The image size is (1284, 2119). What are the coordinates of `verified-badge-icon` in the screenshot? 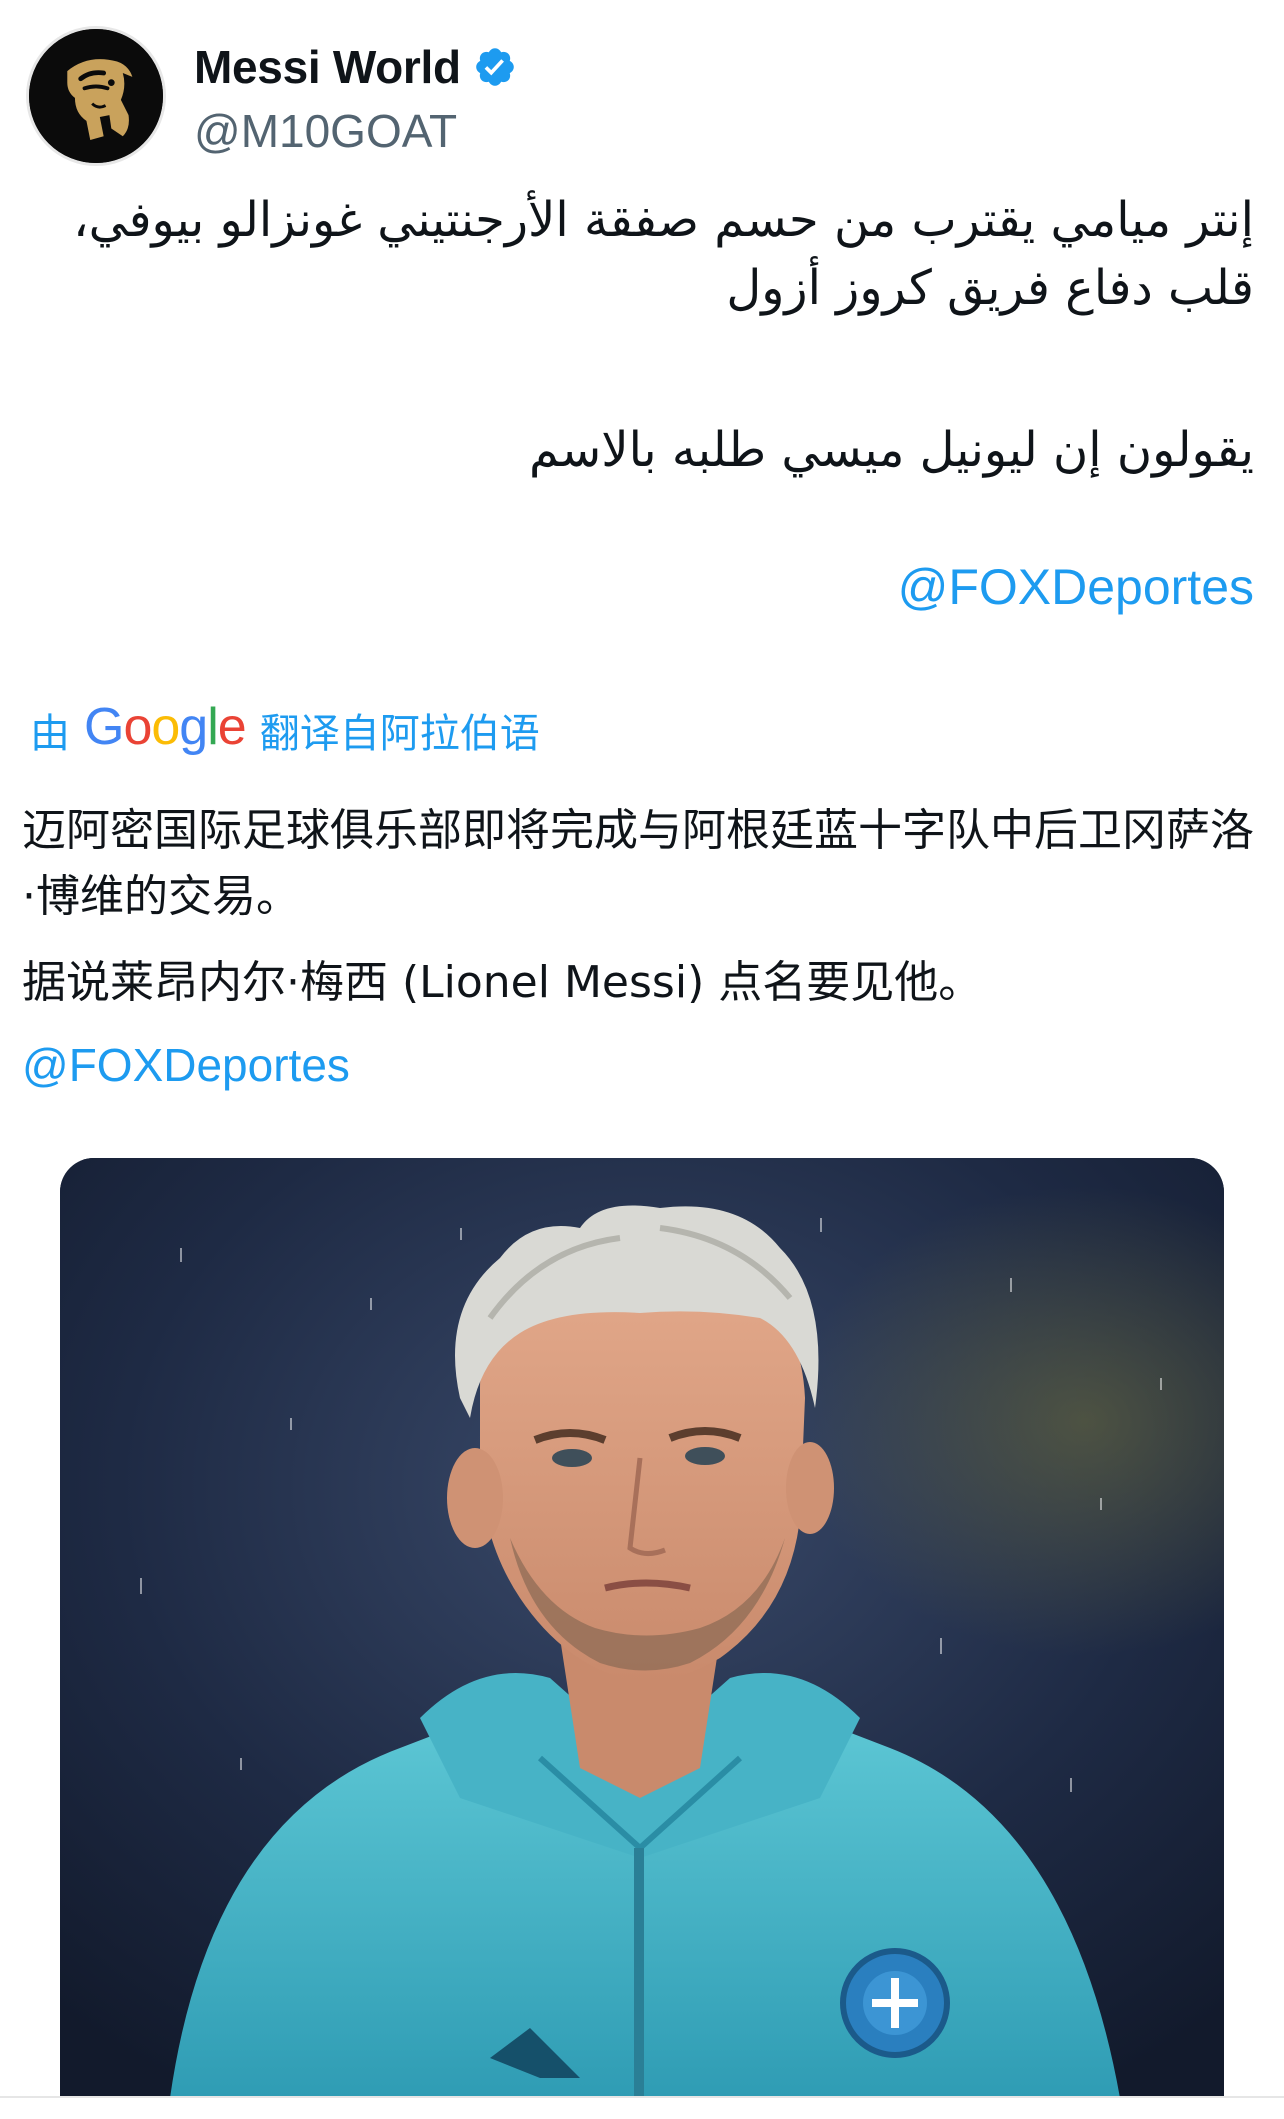 It's located at (495, 67).